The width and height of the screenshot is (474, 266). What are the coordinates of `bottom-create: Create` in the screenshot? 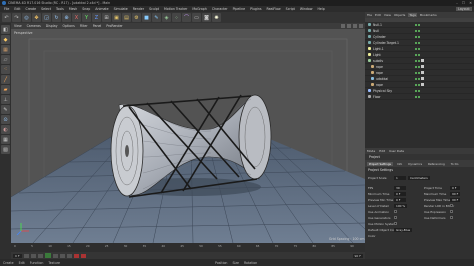 It's located at (8, 263).